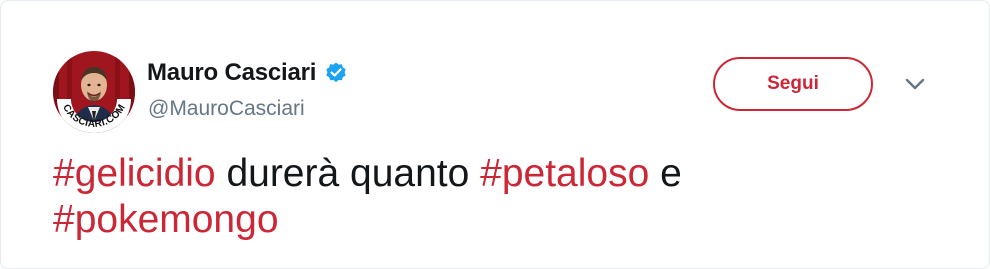 The height and width of the screenshot is (269, 990). I want to click on display-name: Mauro Casciari, so click(231, 73).